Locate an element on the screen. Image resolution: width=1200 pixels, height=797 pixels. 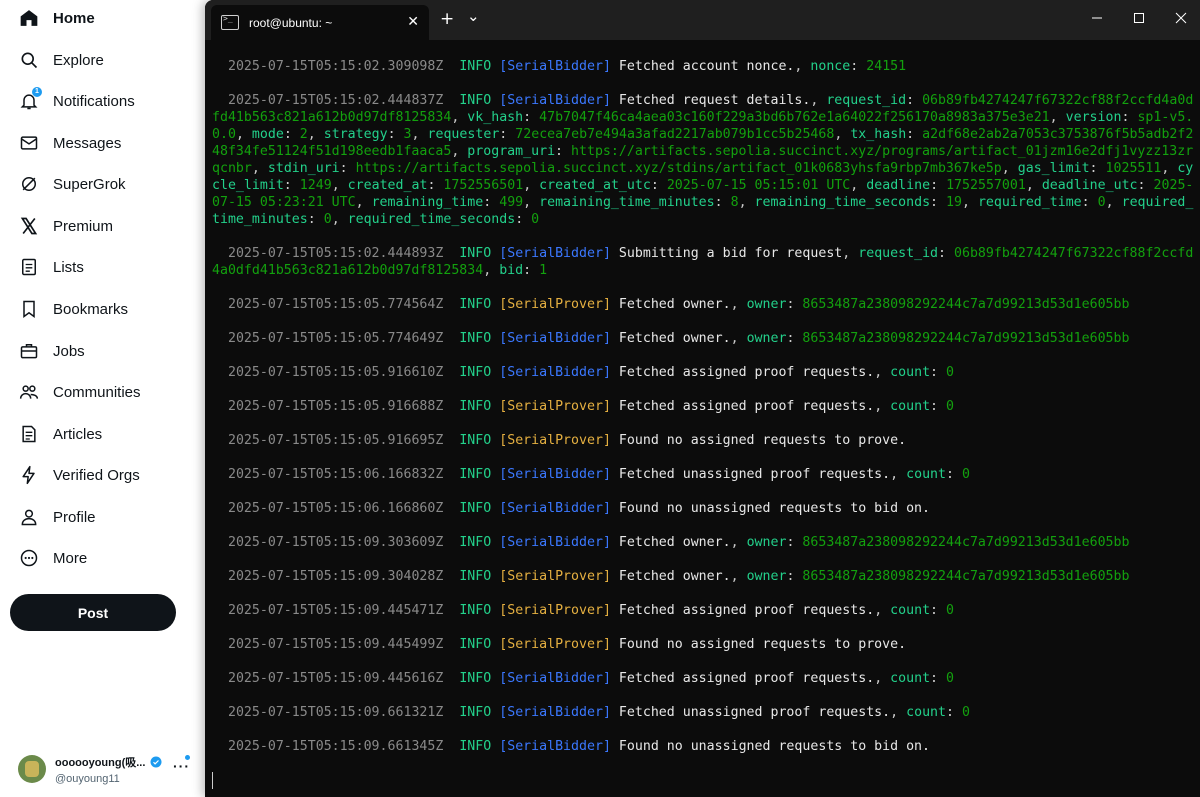
sidebar-item-verified-orgs: Verified Orgs is located at coordinates (75, 475).